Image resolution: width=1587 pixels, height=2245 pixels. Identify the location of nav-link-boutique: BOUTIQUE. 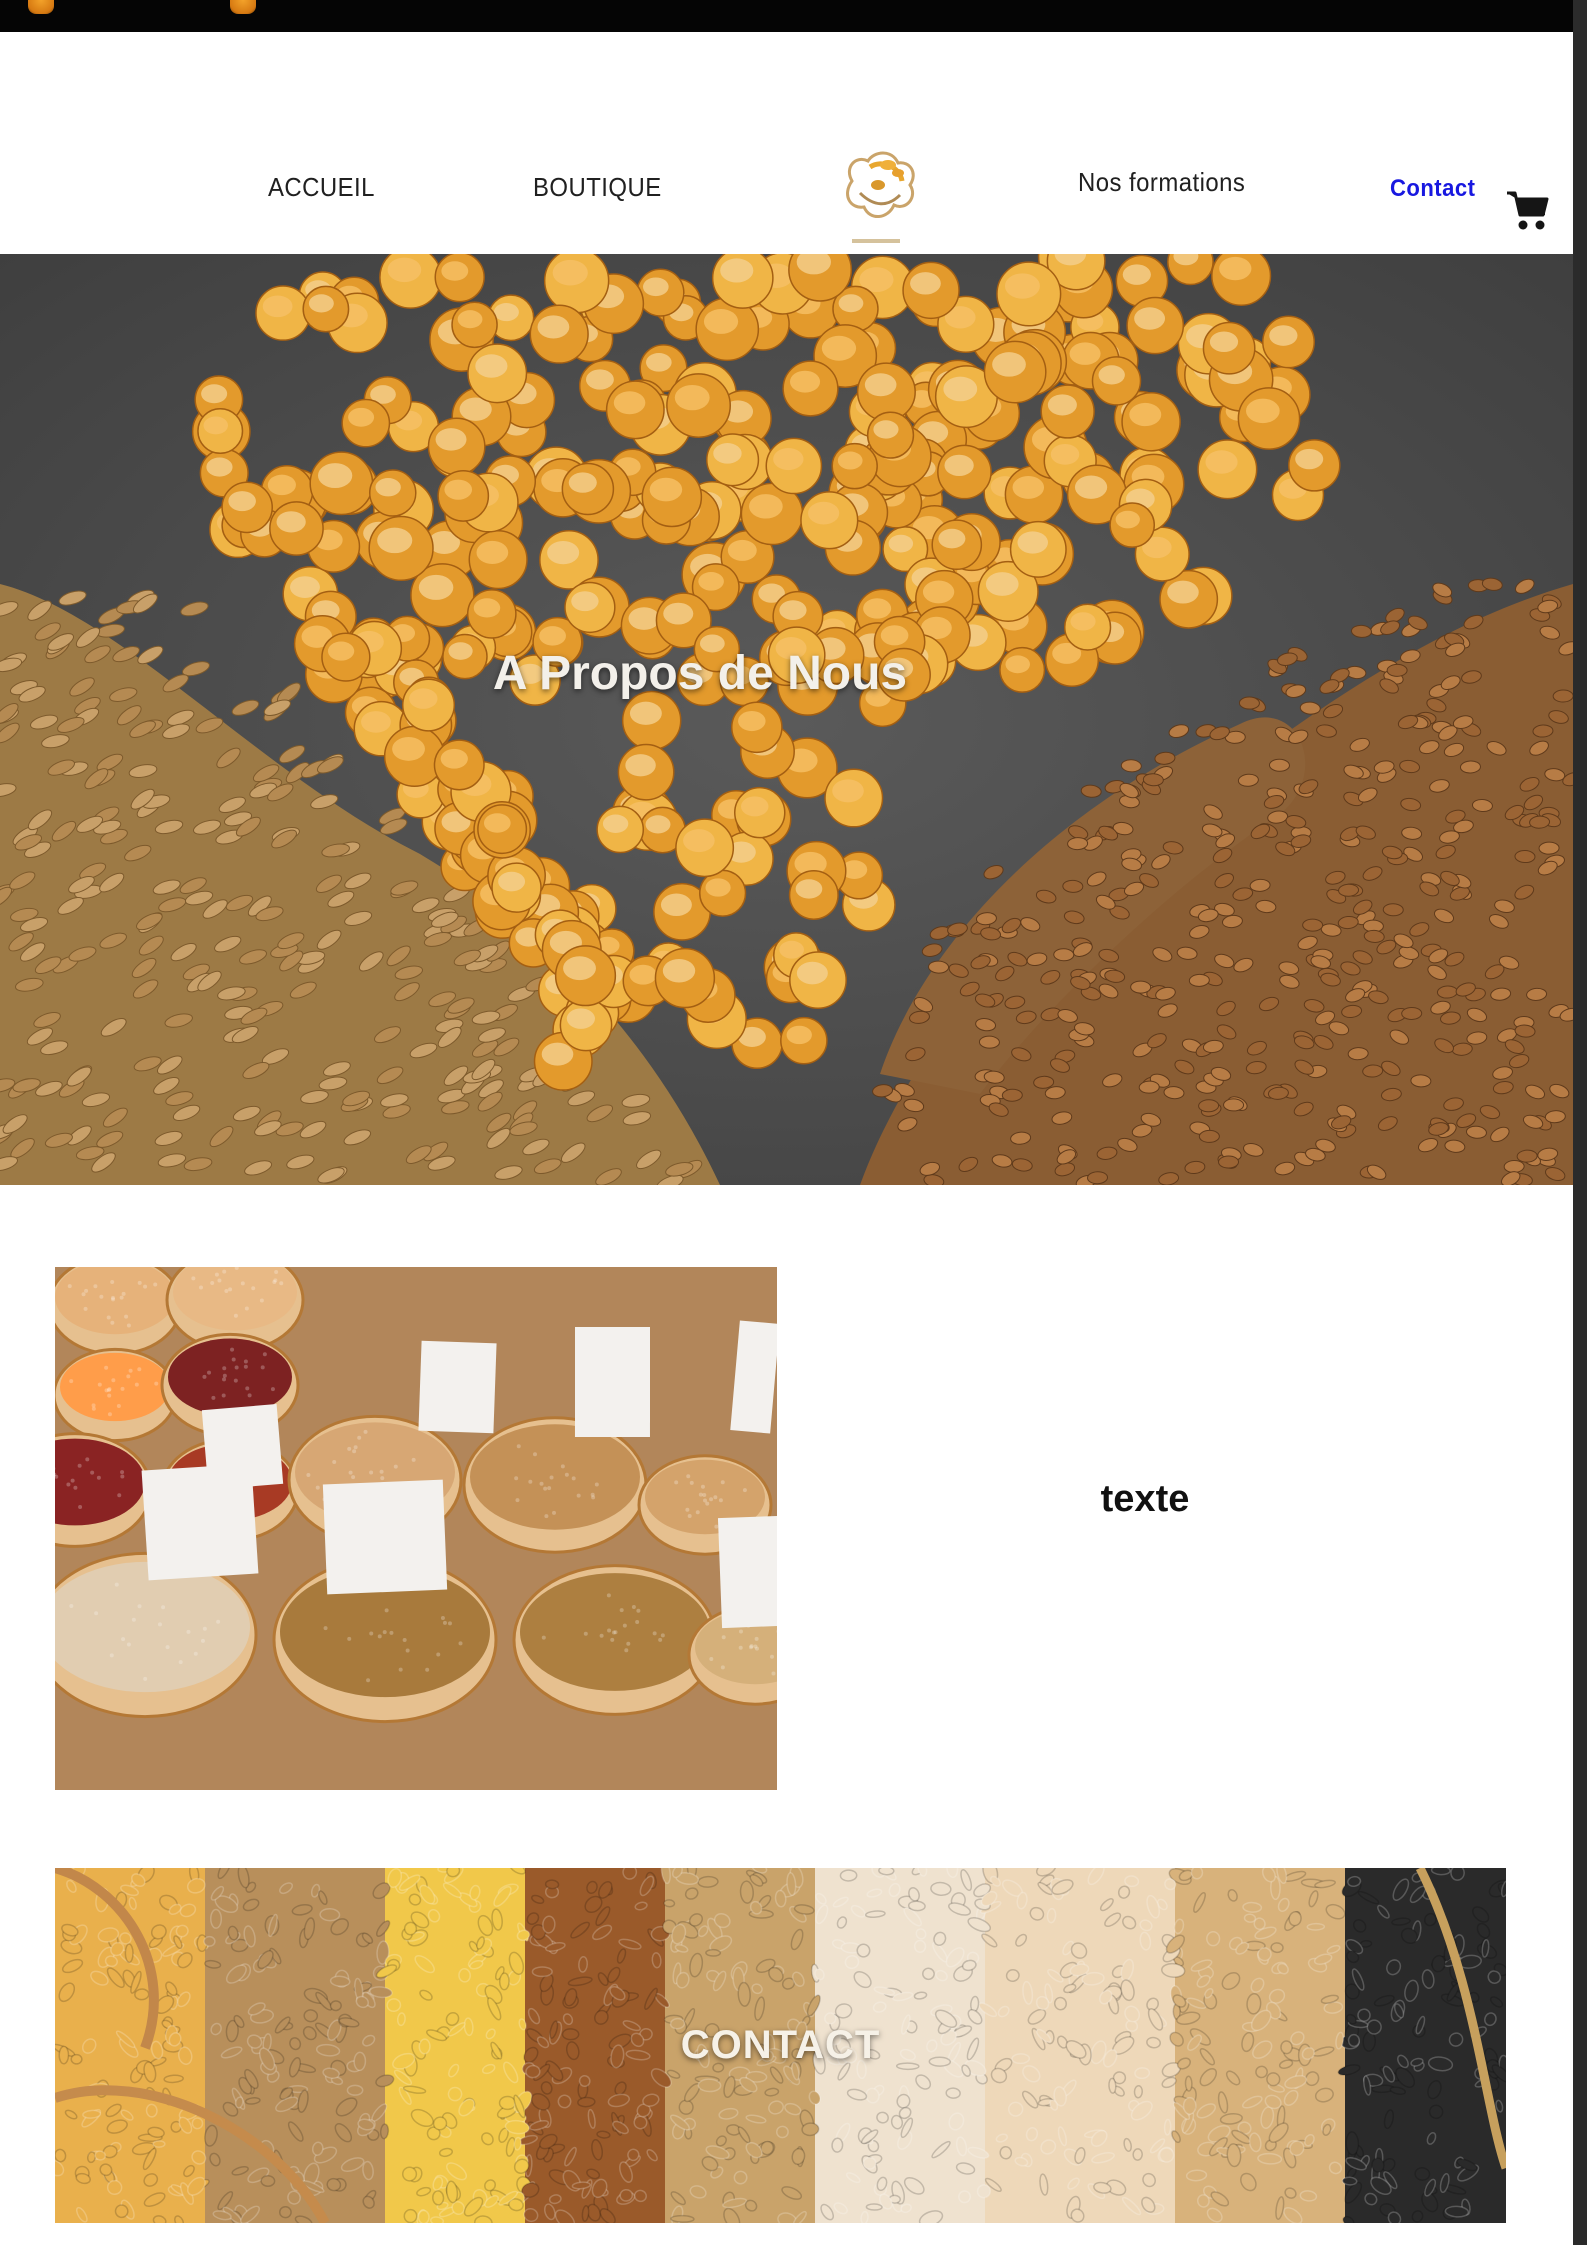
(597, 187).